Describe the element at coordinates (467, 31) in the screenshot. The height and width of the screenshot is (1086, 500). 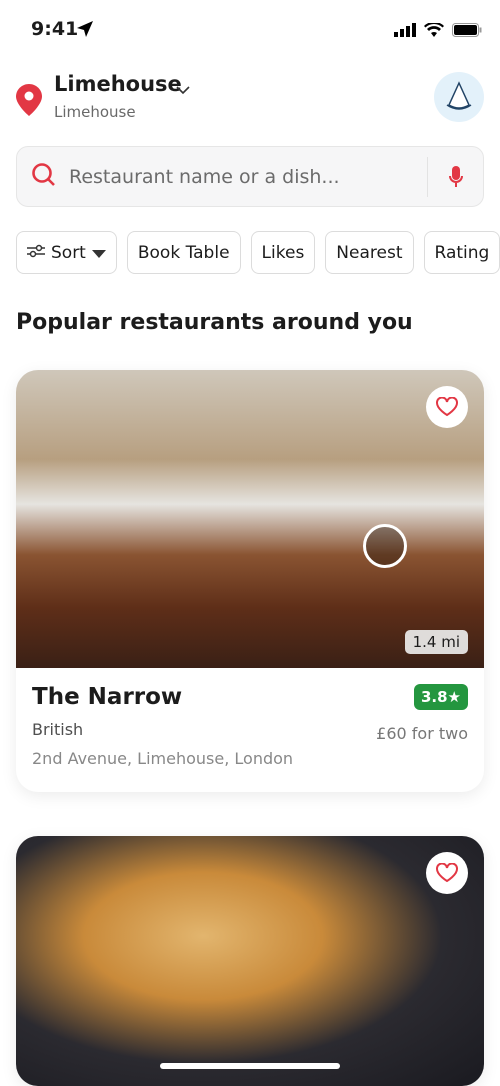
I see `battery-icon` at that location.